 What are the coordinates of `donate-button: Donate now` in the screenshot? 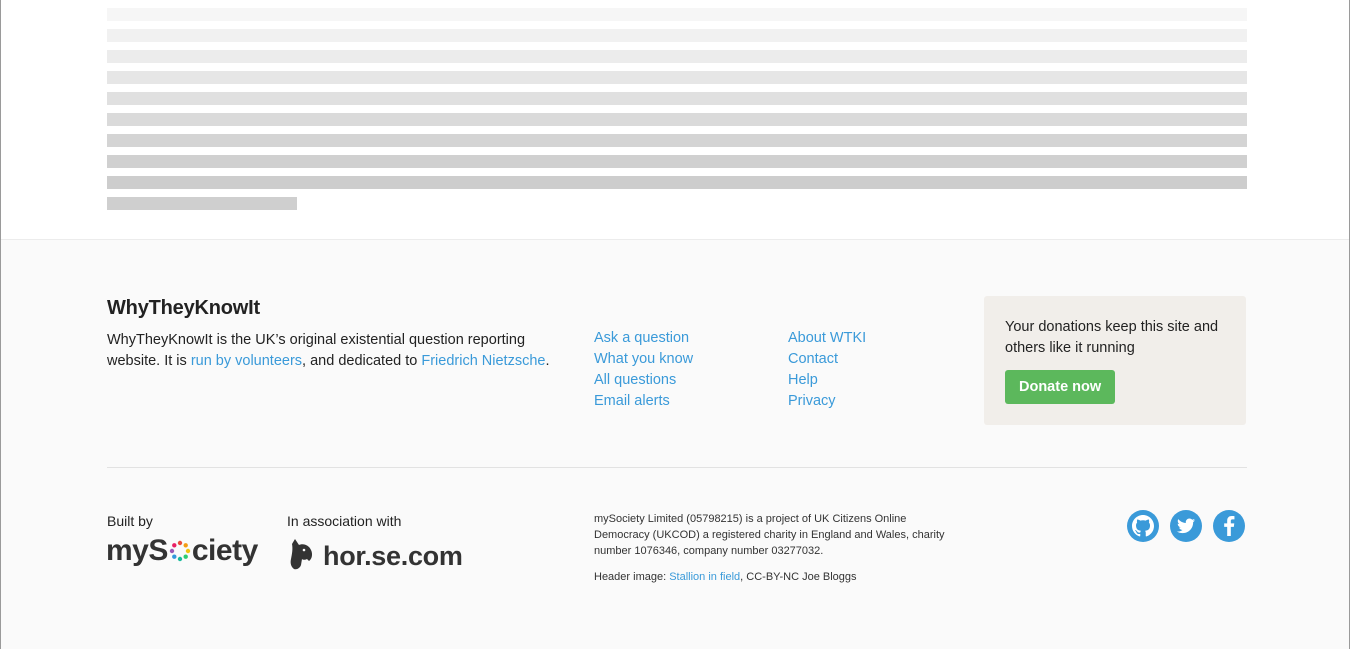 It's located at (1060, 387).